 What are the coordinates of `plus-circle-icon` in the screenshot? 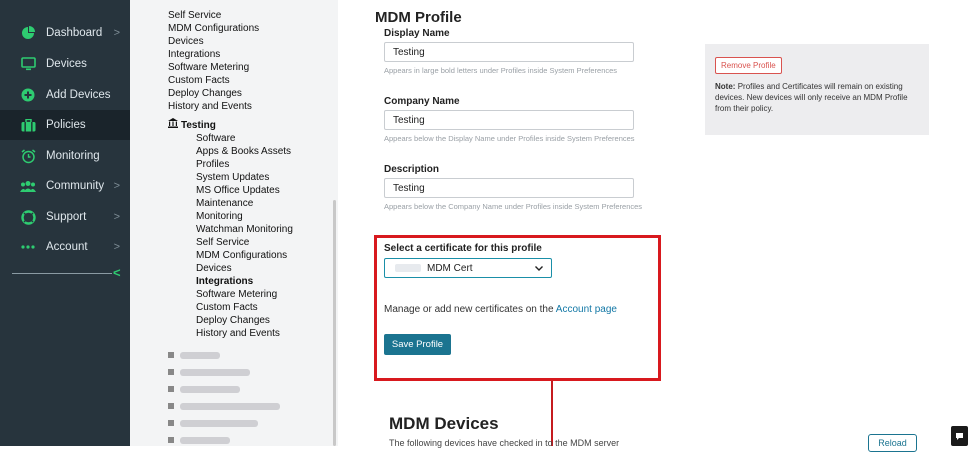 It's located at (28, 95).